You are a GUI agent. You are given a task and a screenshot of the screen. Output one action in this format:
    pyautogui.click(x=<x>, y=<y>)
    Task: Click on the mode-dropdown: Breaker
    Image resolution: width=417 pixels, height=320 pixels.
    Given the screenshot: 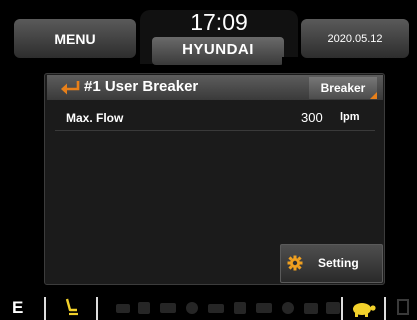 What is the action you would take?
    pyautogui.click(x=343, y=88)
    